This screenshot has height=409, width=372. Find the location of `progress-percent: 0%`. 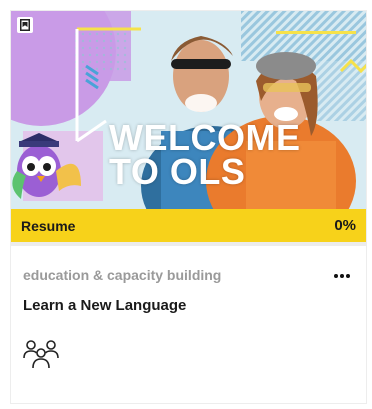

progress-percent: 0% is located at coordinates (345, 225).